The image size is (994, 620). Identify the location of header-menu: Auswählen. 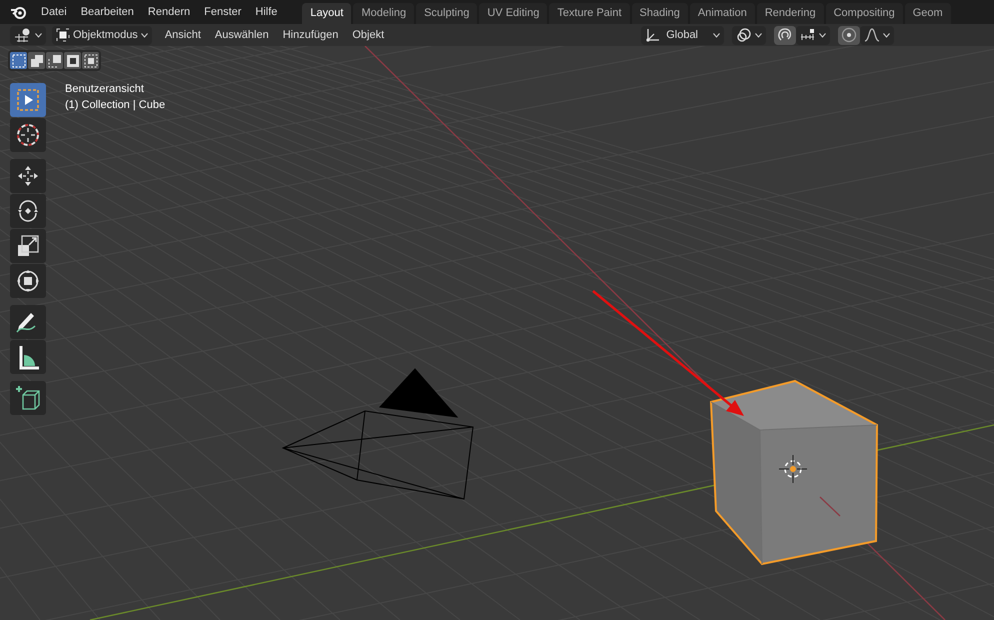
(242, 35).